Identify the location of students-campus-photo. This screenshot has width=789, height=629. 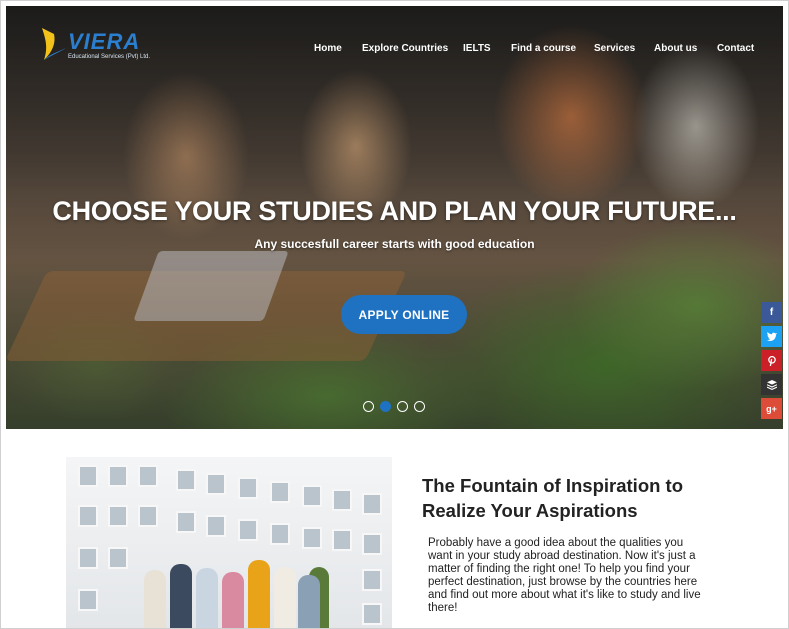
(229, 542).